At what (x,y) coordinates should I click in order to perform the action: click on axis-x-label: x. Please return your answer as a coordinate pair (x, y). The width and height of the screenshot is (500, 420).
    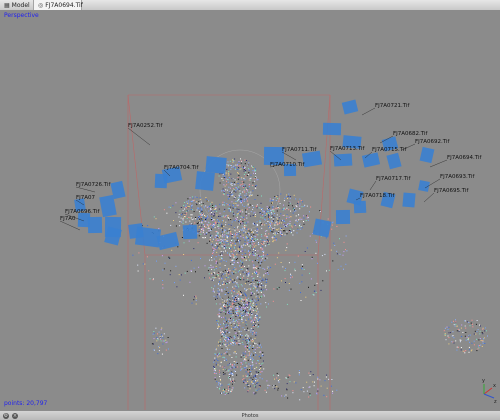
    Looking at the image, I should click on (494, 386).